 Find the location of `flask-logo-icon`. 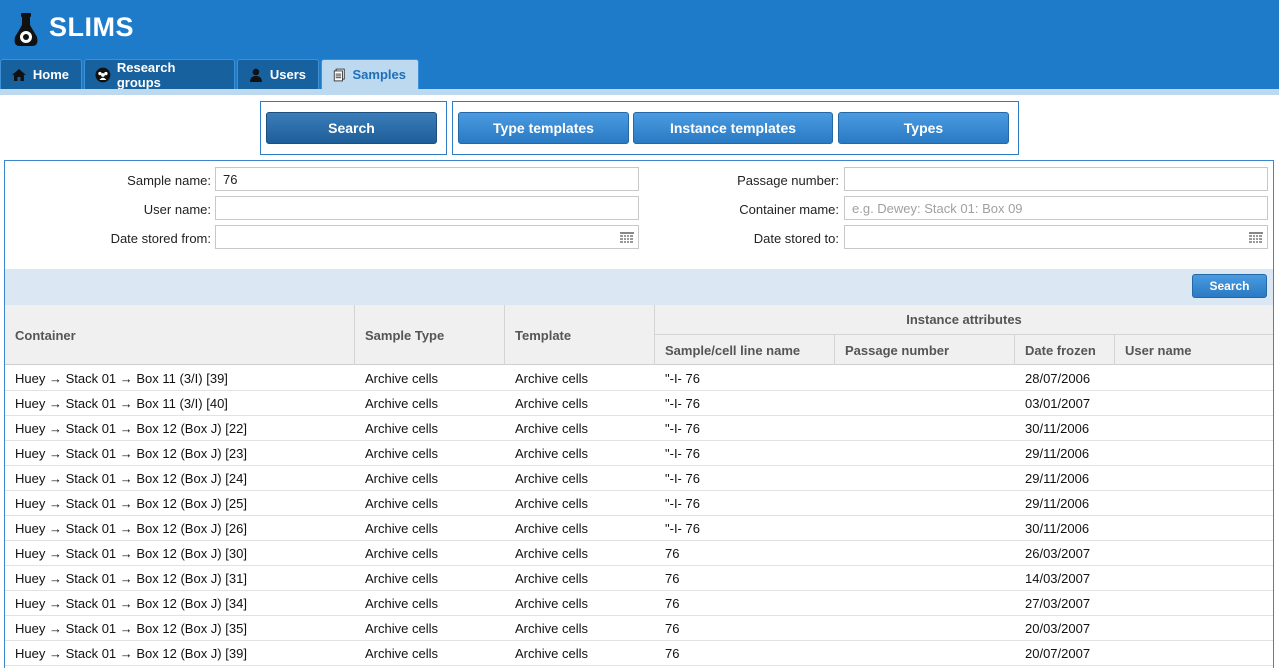

flask-logo-icon is located at coordinates (26, 29).